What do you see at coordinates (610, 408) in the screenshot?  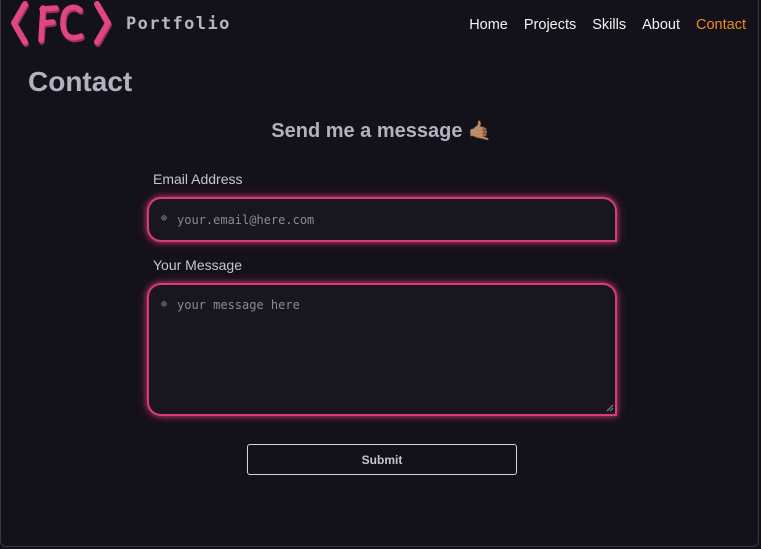 I see `resize-handle-icon` at bounding box center [610, 408].